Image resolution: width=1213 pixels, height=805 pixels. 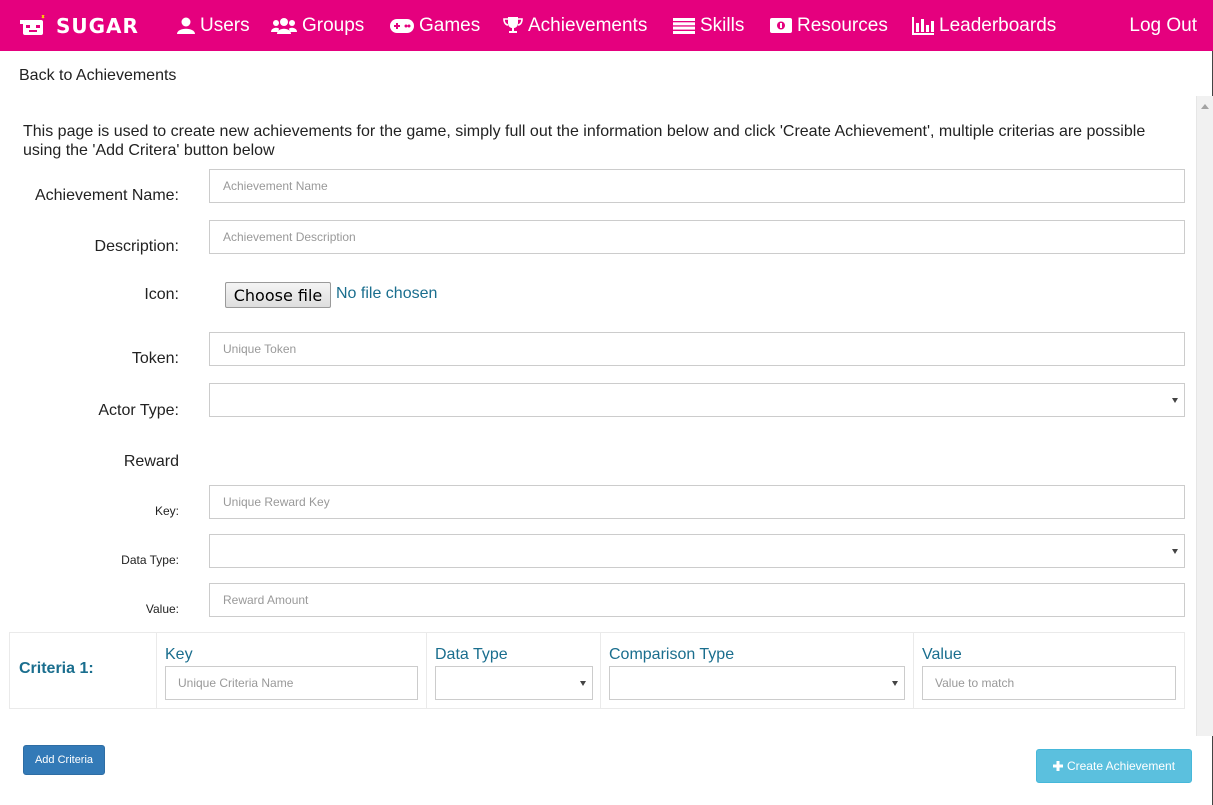 What do you see at coordinates (136, 246) in the screenshot?
I see `description-label: Description:` at bounding box center [136, 246].